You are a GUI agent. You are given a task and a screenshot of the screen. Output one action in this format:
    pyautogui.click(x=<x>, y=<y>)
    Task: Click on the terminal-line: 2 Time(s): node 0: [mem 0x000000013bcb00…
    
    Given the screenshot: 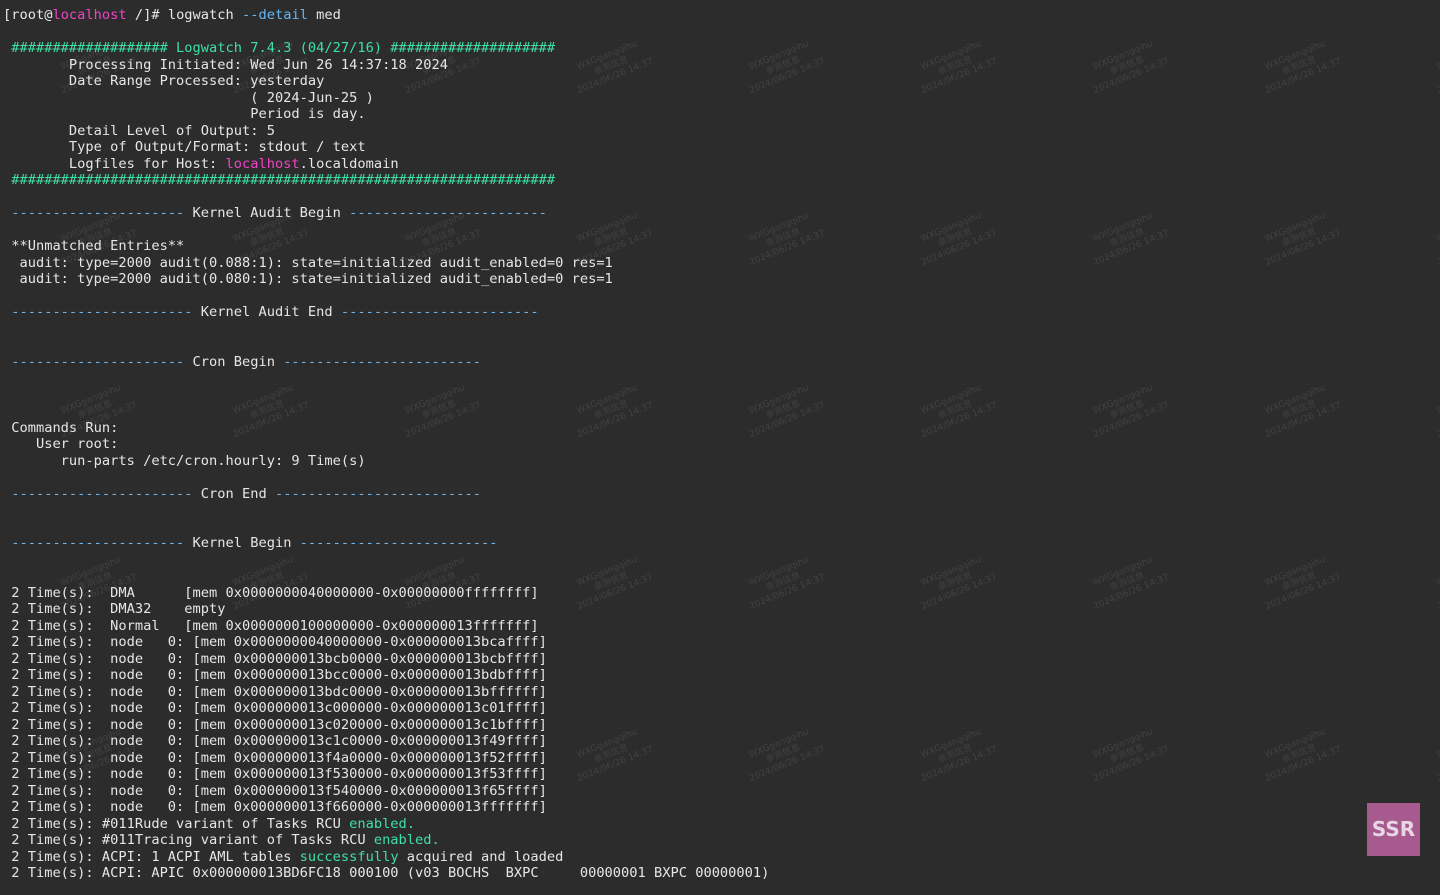 What is the action you would take?
    pyautogui.click(x=721, y=659)
    